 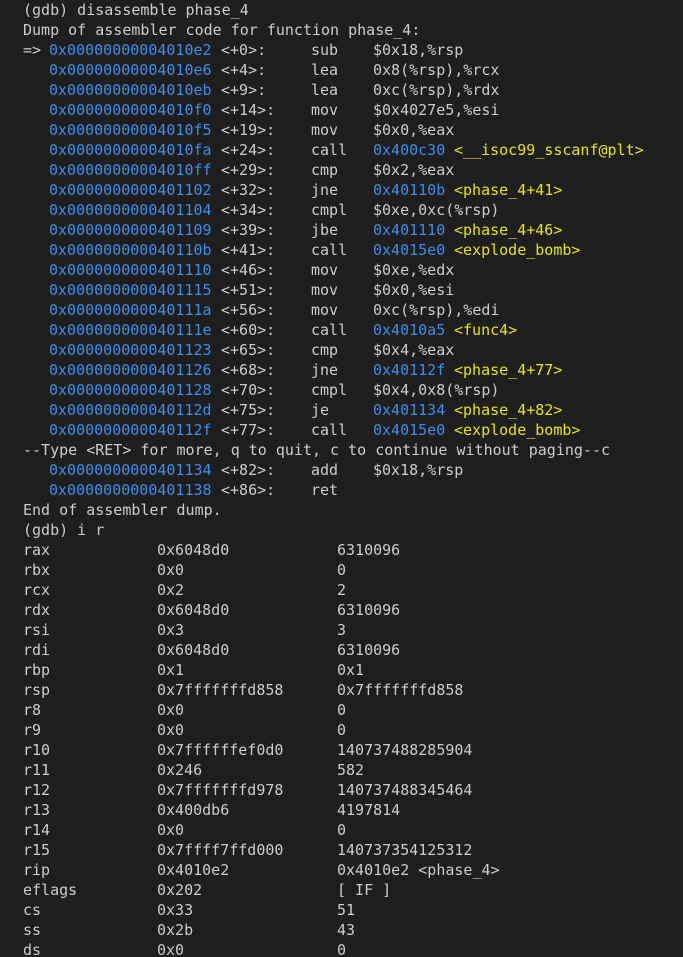 What do you see at coordinates (341, 470) in the screenshot?
I see `asm-line: 0x0000000000401134 <+82>: add $0x18,%rsp` at bounding box center [341, 470].